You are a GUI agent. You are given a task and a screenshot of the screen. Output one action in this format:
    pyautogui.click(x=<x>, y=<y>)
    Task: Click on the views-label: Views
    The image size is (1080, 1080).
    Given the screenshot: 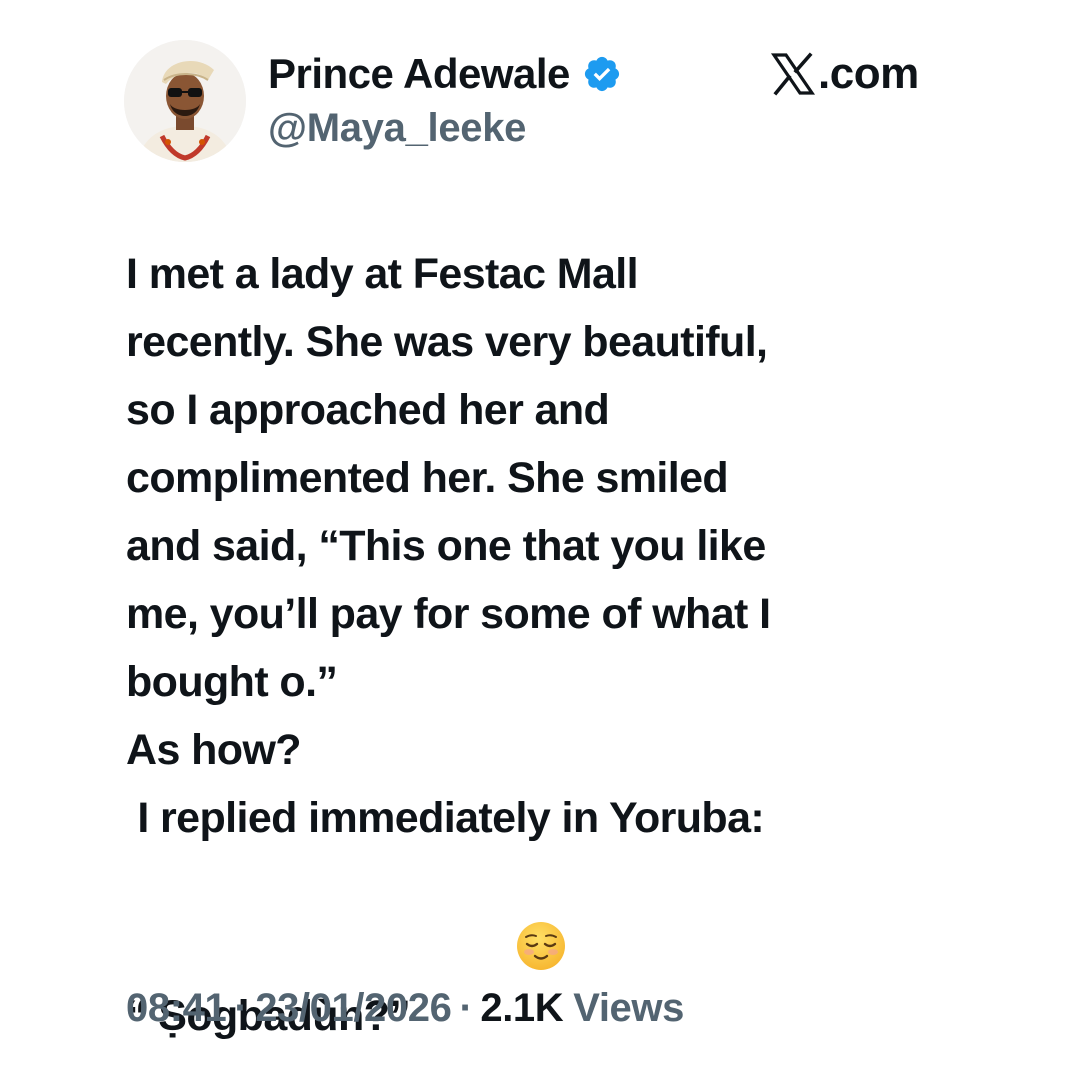 What is the action you would take?
    pyautogui.click(x=628, y=1008)
    